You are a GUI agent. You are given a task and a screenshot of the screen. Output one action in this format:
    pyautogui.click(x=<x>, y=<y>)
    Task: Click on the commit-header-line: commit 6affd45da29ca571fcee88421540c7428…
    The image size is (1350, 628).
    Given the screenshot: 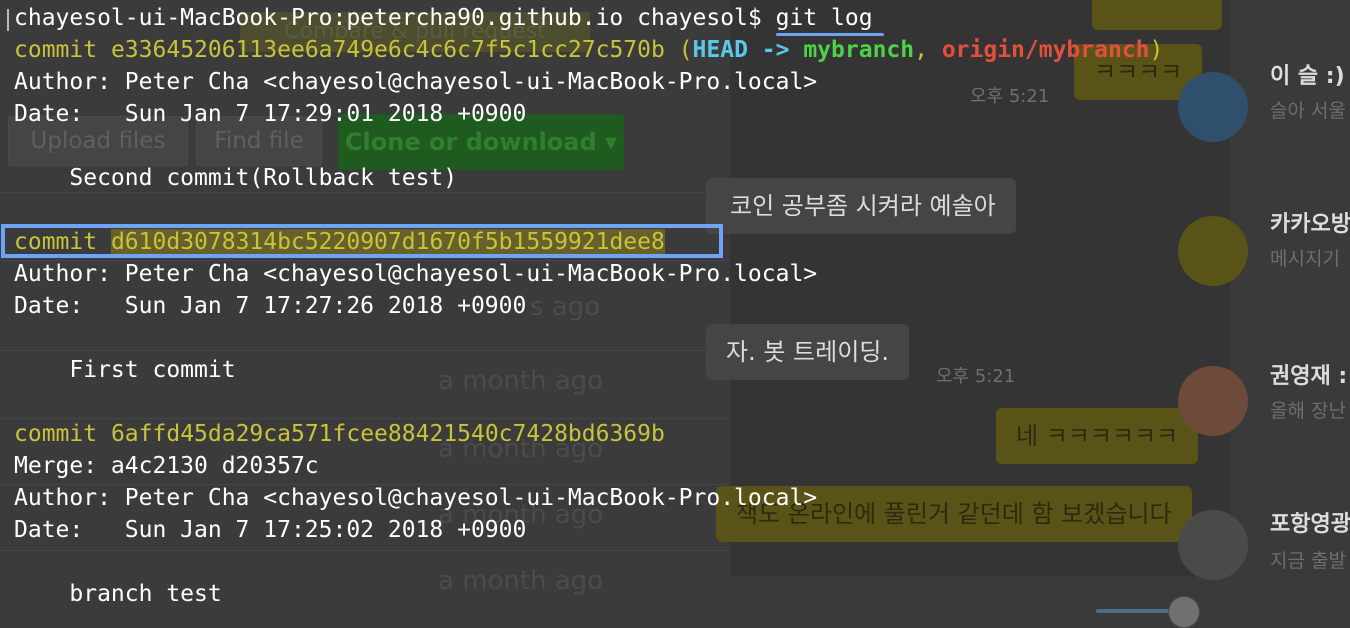 What is the action you would take?
    pyautogui.click(x=339, y=434)
    